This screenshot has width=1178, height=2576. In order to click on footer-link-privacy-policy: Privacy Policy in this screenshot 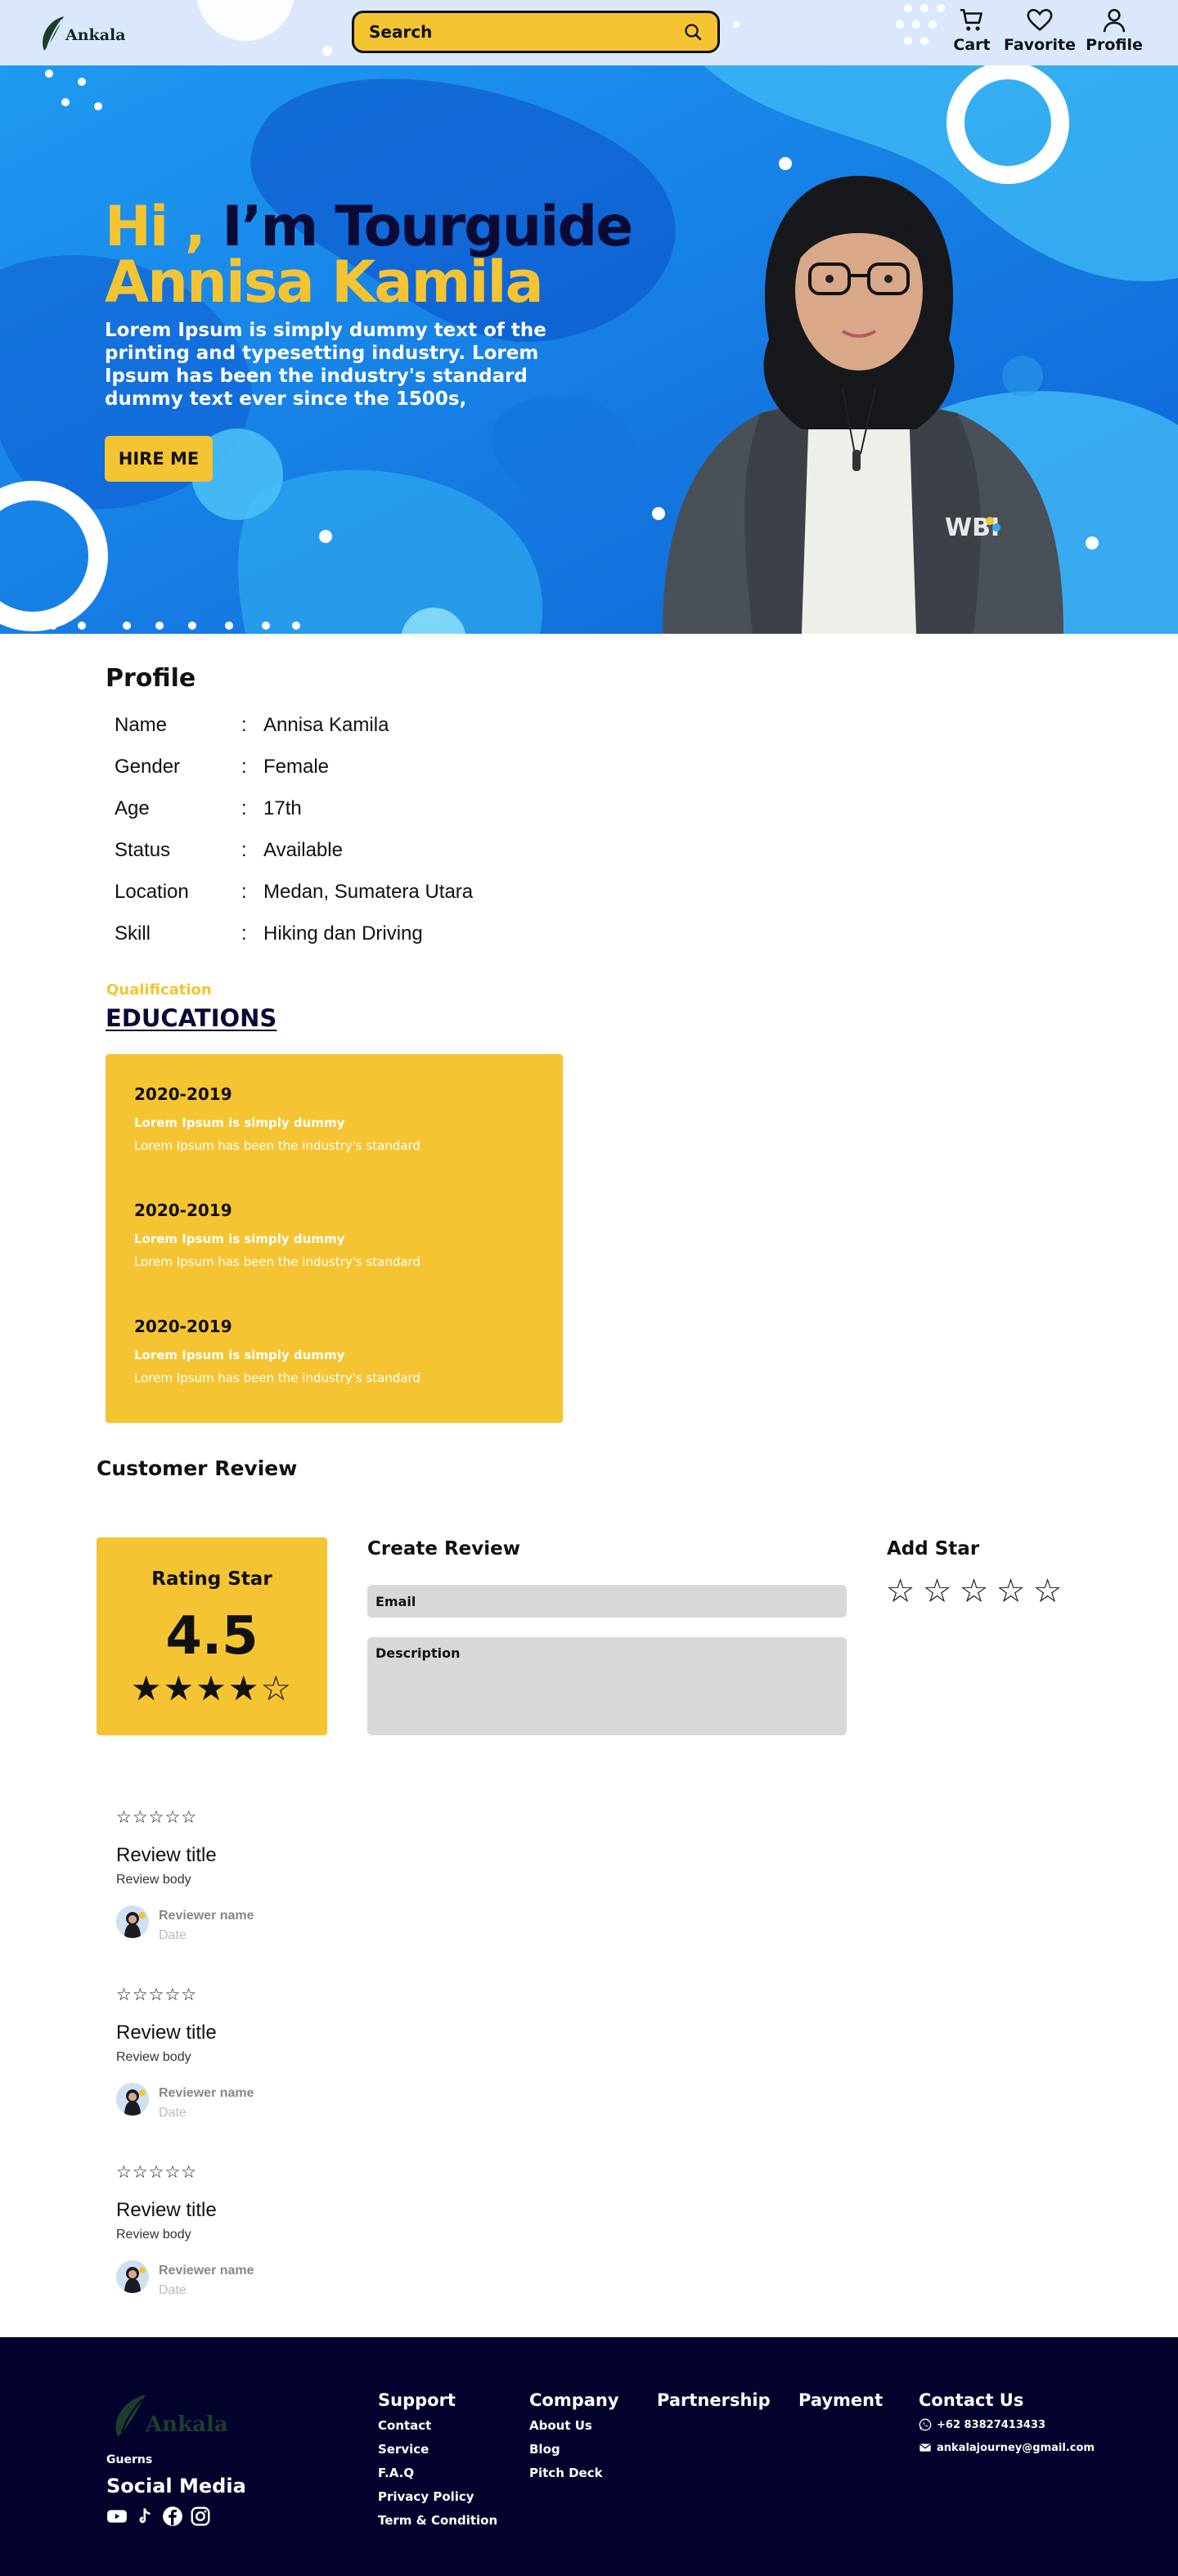, I will do `click(437, 2496)`.